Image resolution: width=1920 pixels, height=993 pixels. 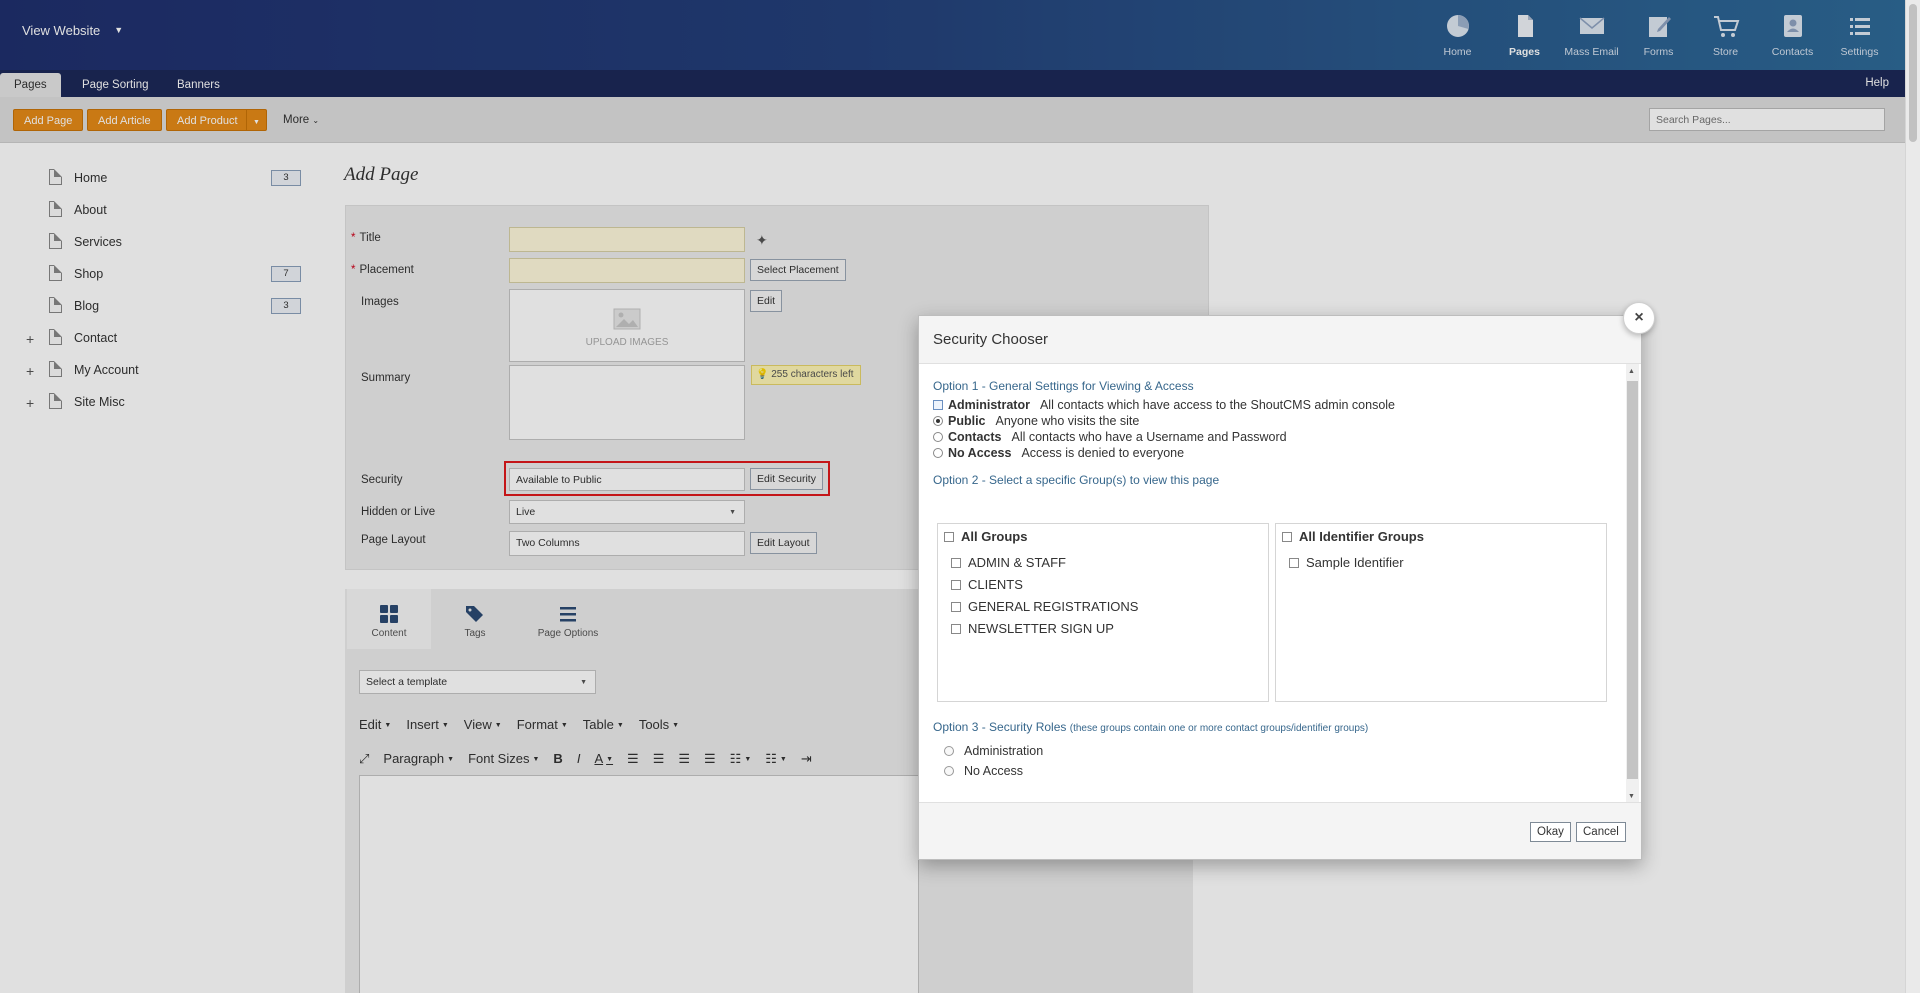 I want to click on group-item: NEWSLETTER SIGN UP, so click(x=1032, y=628).